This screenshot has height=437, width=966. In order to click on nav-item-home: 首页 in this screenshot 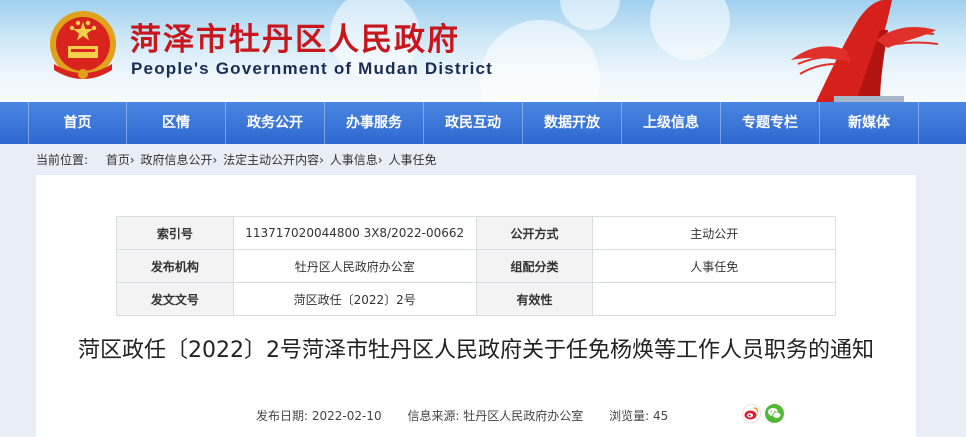, I will do `click(77, 123)`.